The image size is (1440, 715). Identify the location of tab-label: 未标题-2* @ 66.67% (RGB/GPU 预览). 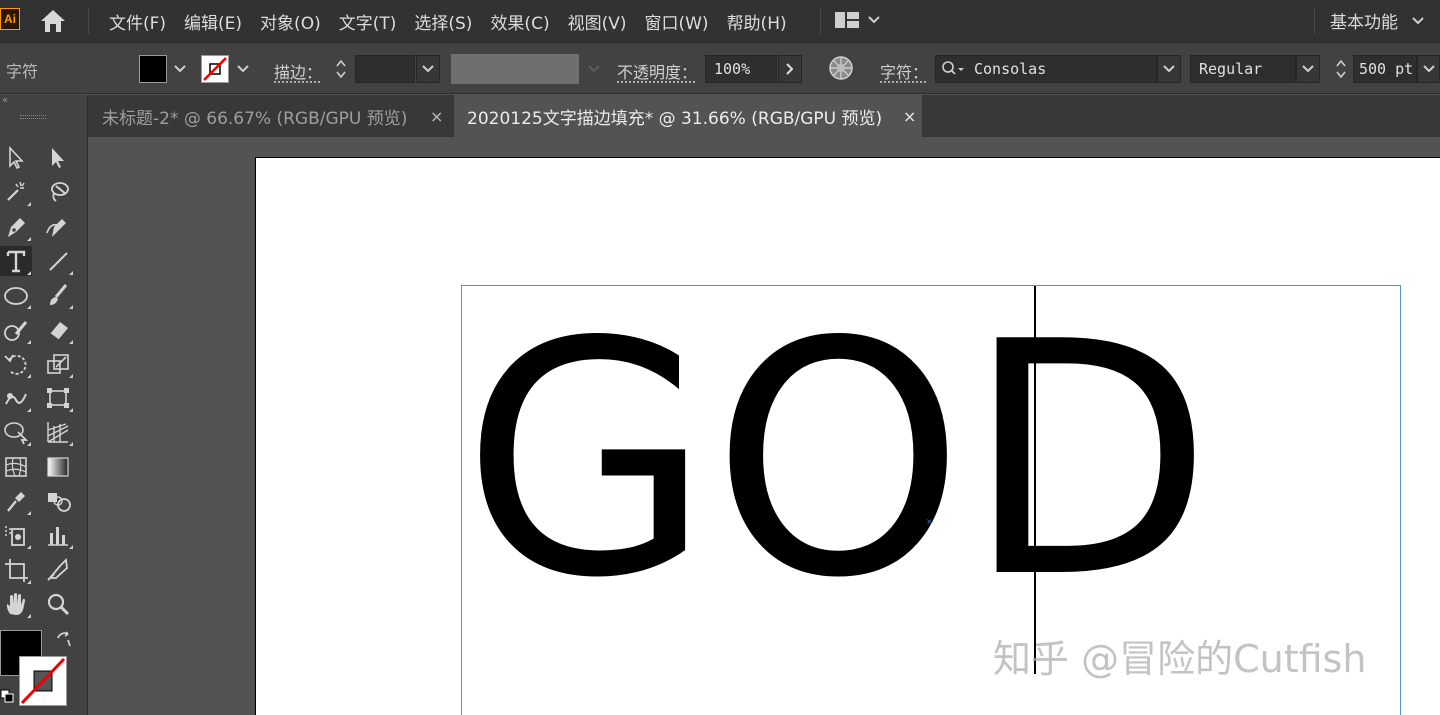
(255, 118).